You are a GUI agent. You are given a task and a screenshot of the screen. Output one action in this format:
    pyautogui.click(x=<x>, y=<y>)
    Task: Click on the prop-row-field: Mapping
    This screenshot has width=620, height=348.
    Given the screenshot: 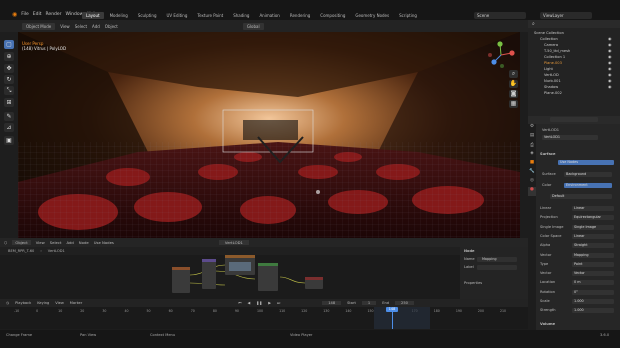 What is the action you would take?
    pyautogui.click(x=593, y=255)
    